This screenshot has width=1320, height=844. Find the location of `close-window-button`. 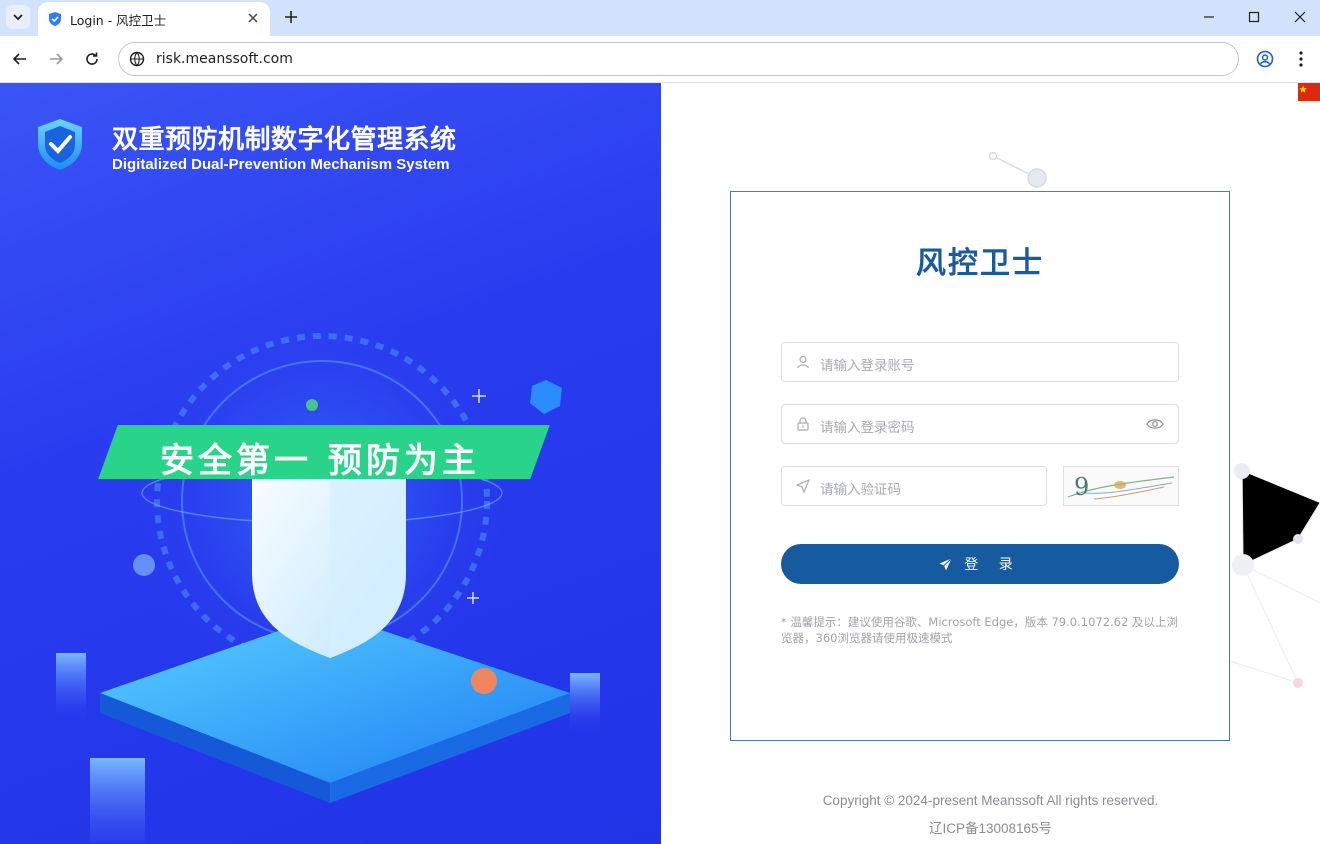

close-window-button is located at coordinates (1300, 17).